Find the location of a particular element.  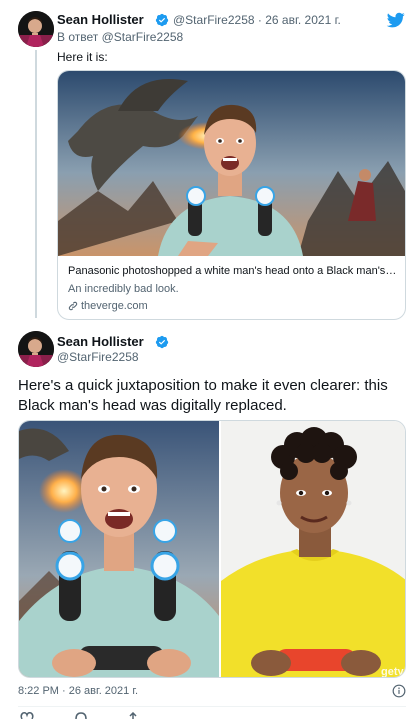

share-icon is located at coordinates (133, 715).